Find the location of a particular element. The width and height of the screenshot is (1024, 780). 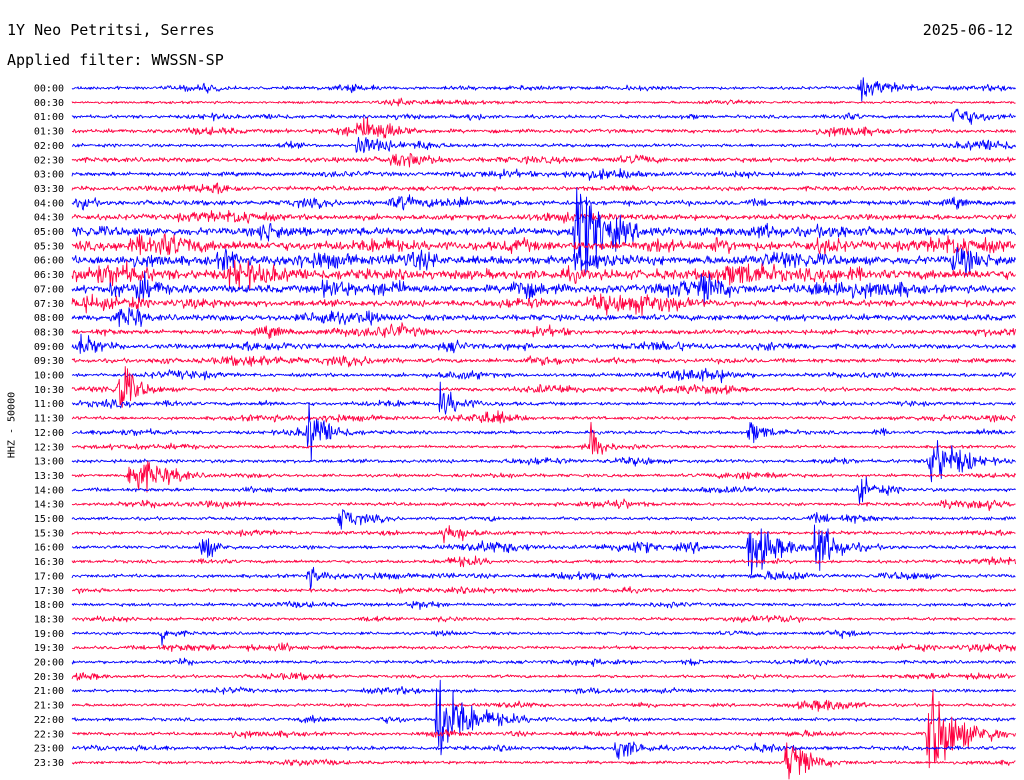

row-time-label: 20:00 is located at coordinates (49, 663).